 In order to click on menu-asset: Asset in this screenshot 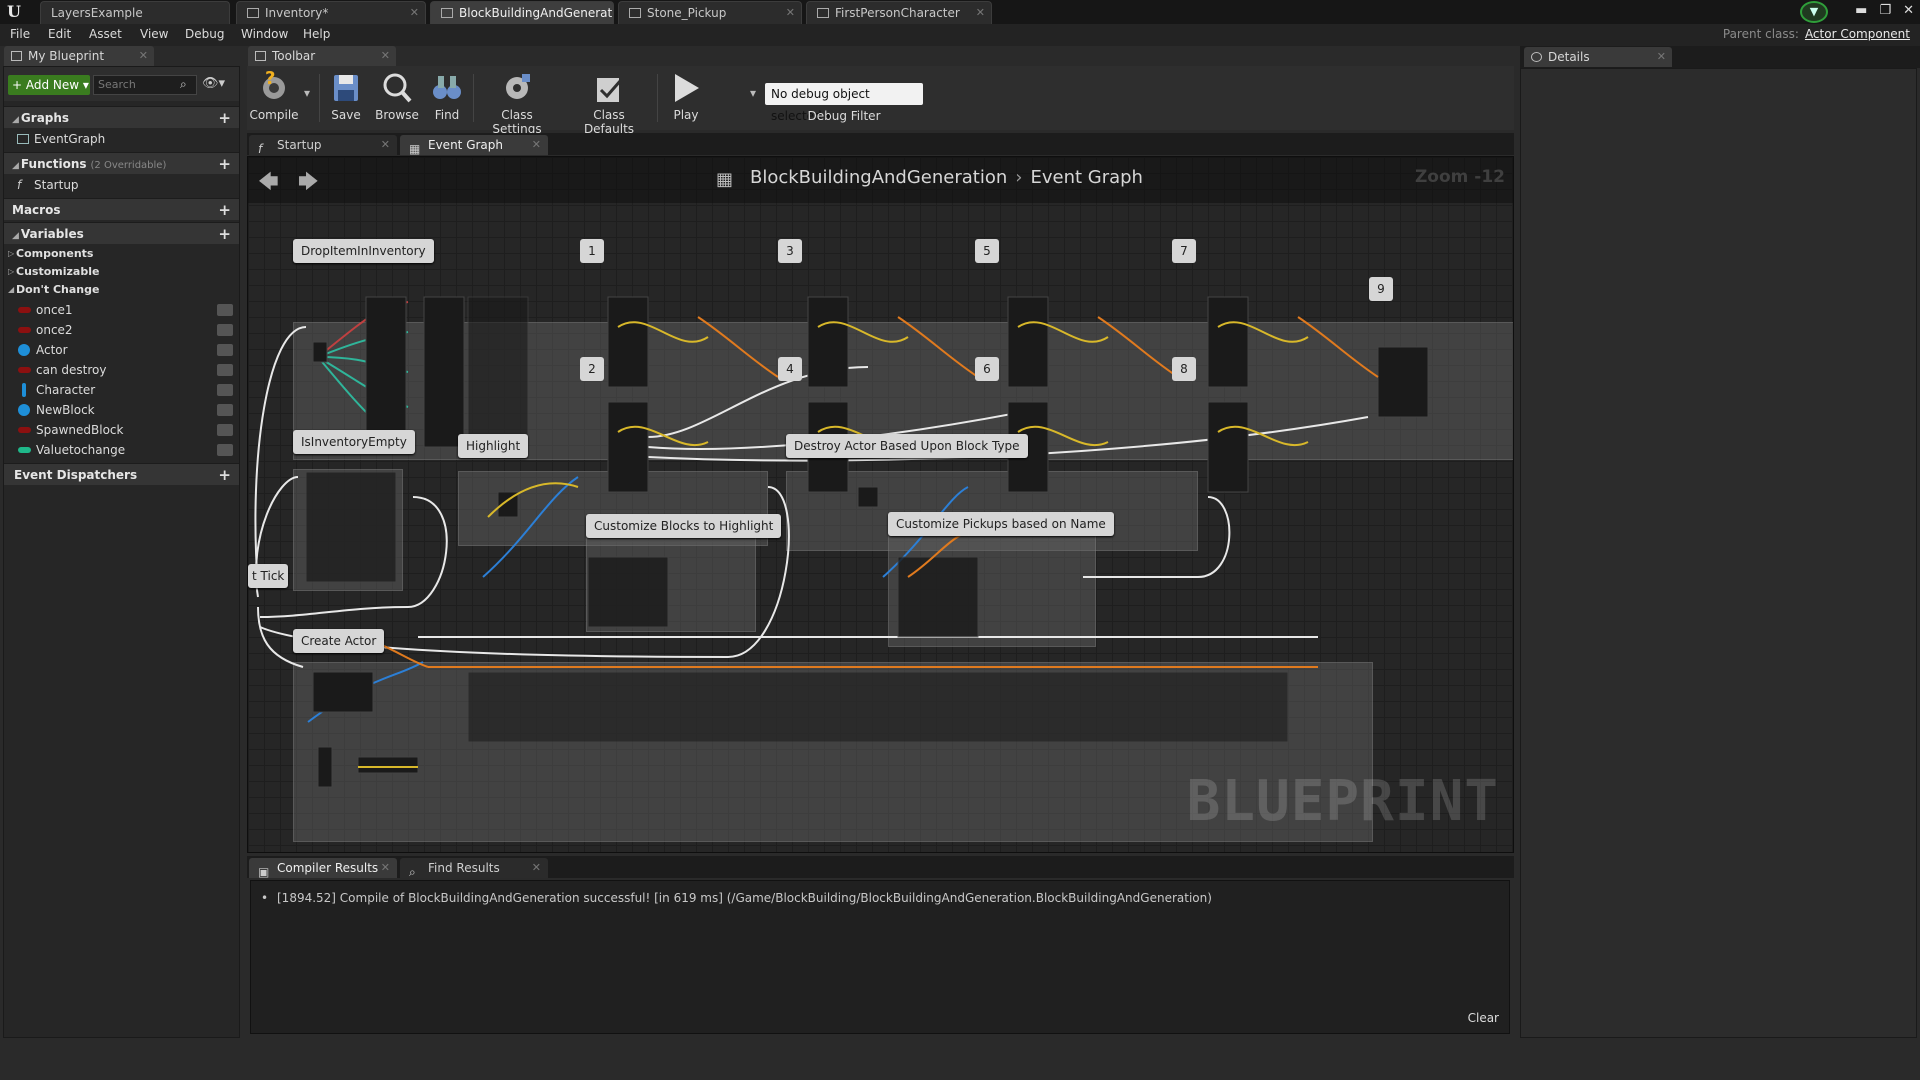, I will do `click(105, 34)`.